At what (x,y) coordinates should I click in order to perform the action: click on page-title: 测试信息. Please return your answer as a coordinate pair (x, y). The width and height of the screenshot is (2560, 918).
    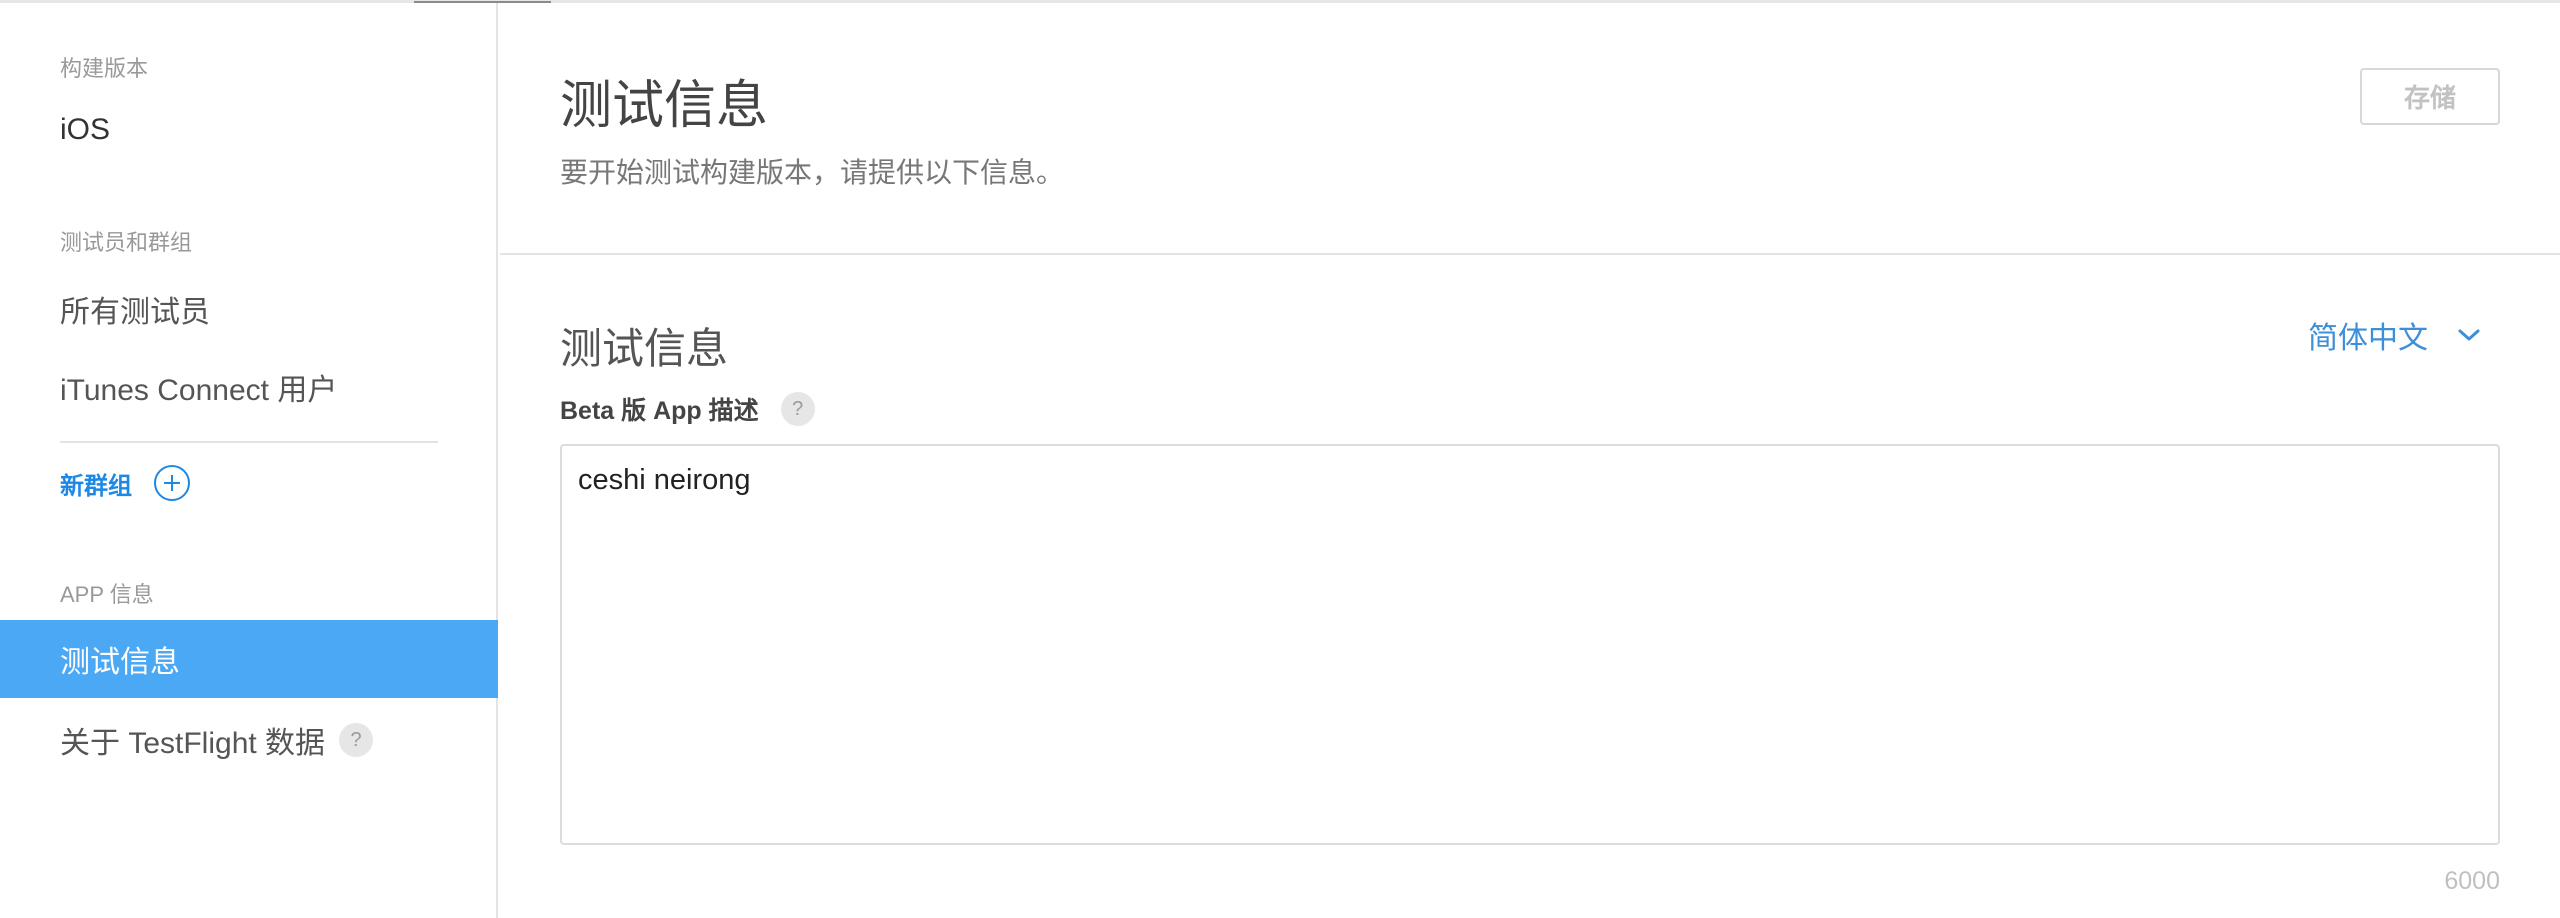
    Looking at the image, I should click on (664, 106).